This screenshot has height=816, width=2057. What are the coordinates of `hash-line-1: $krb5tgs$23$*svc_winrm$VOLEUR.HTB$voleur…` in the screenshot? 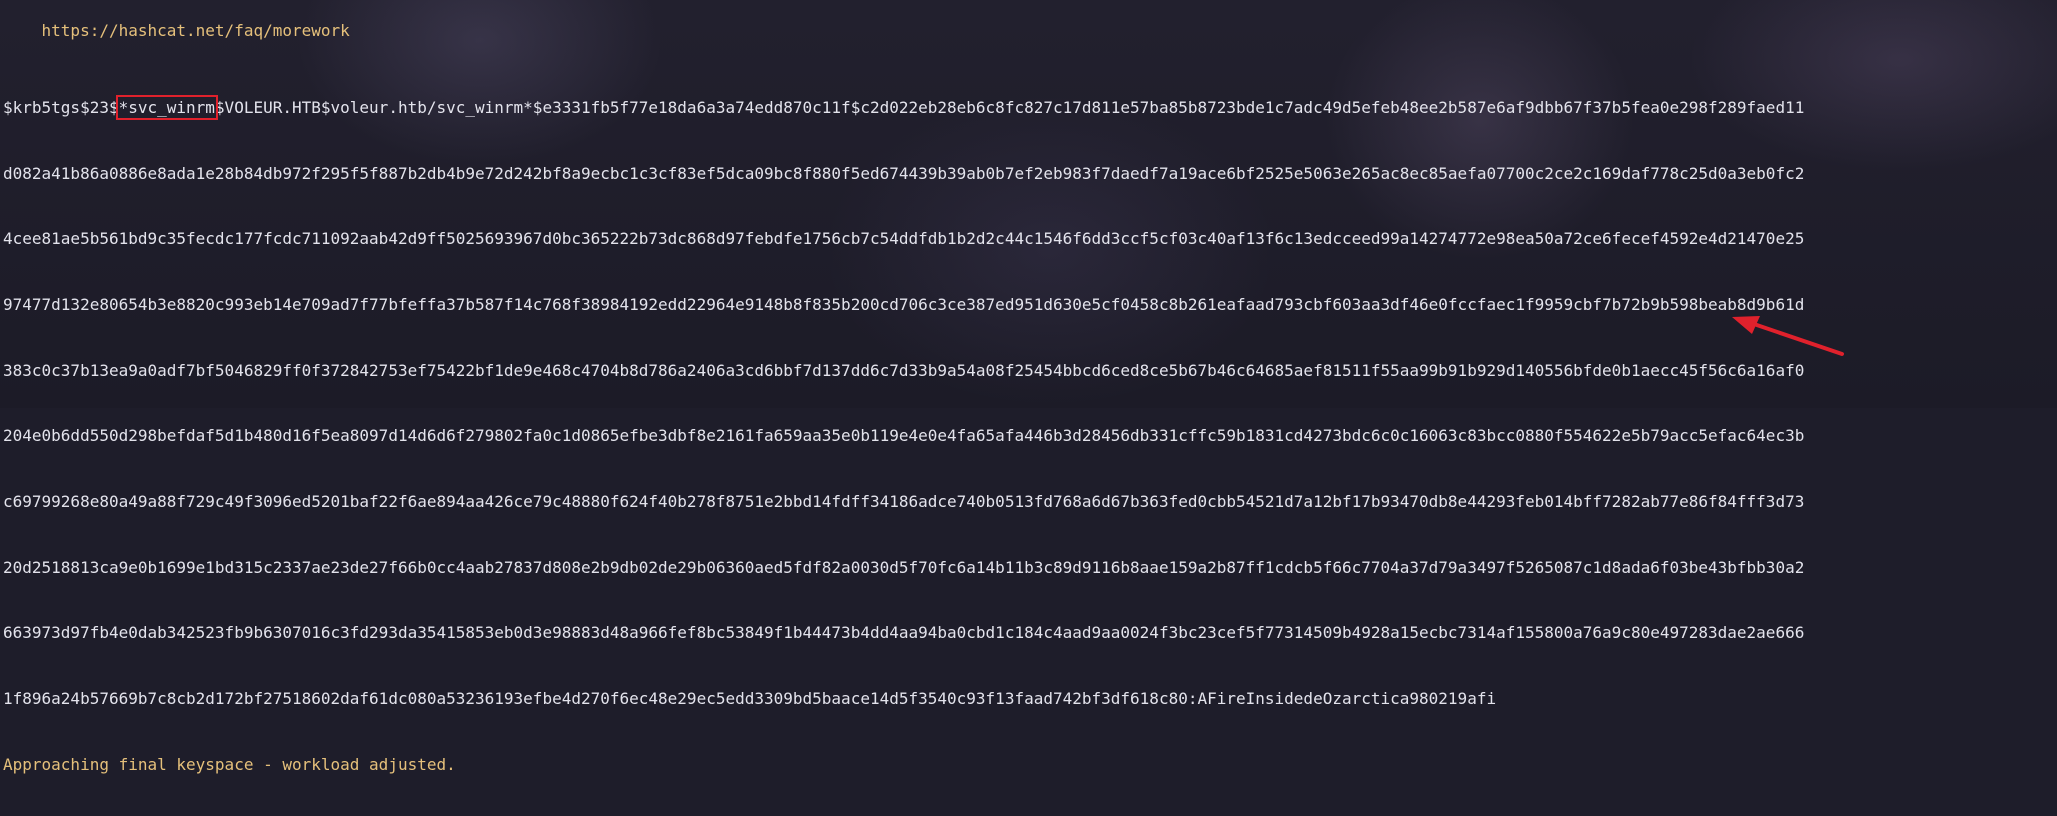 It's located at (902, 107).